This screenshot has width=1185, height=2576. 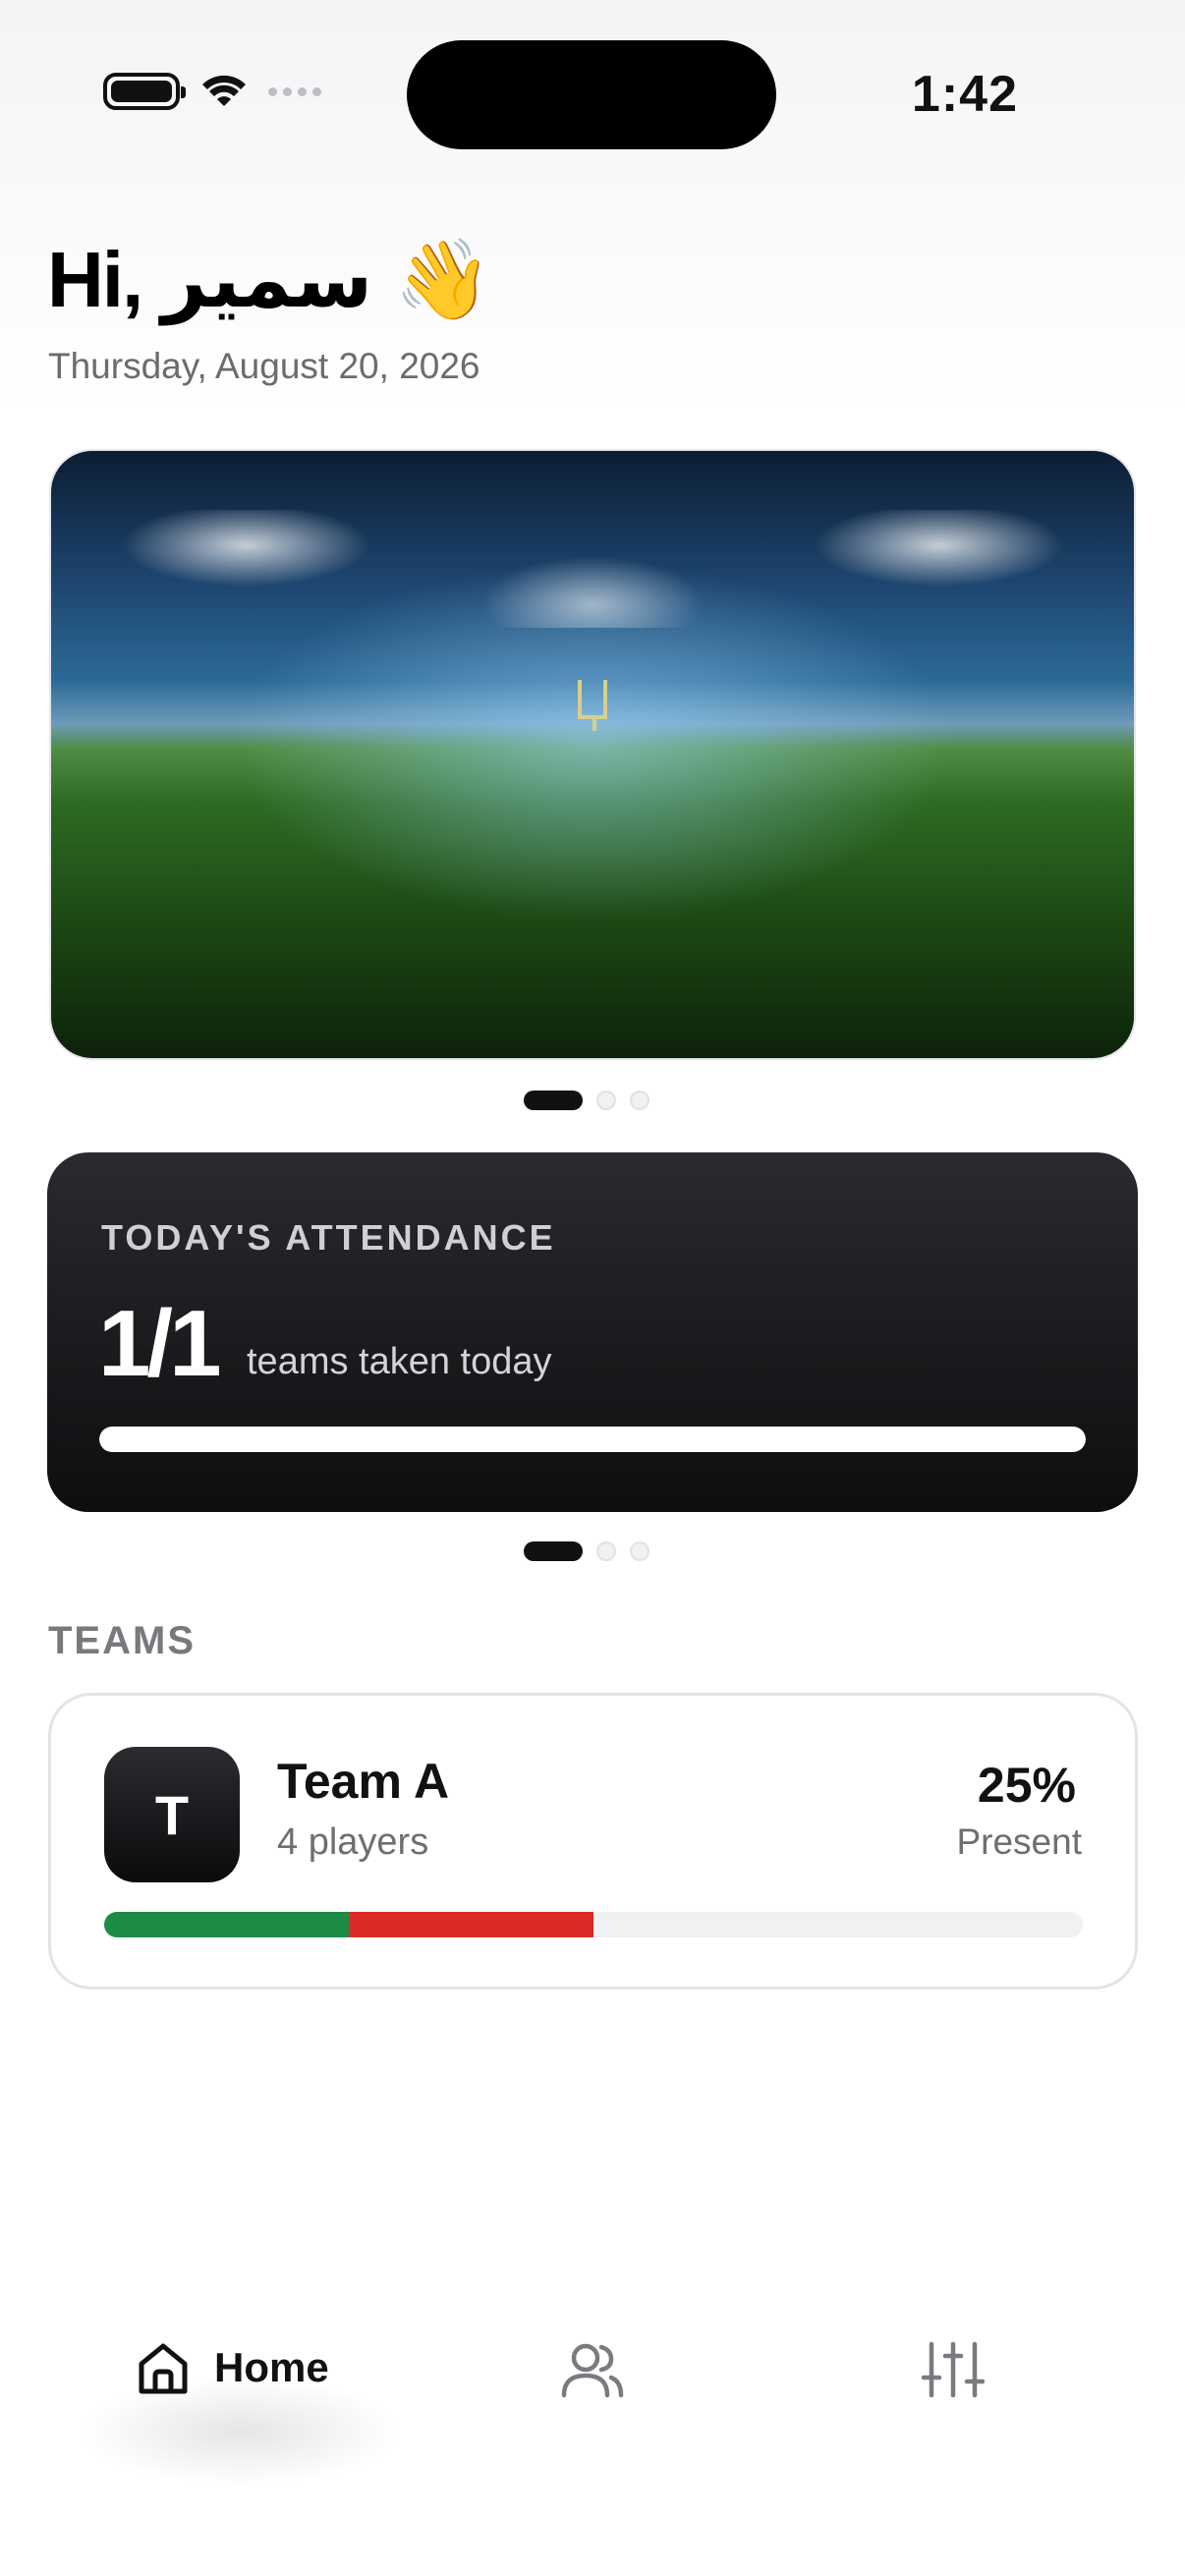 I want to click on battery-full-icon, so click(x=145, y=91).